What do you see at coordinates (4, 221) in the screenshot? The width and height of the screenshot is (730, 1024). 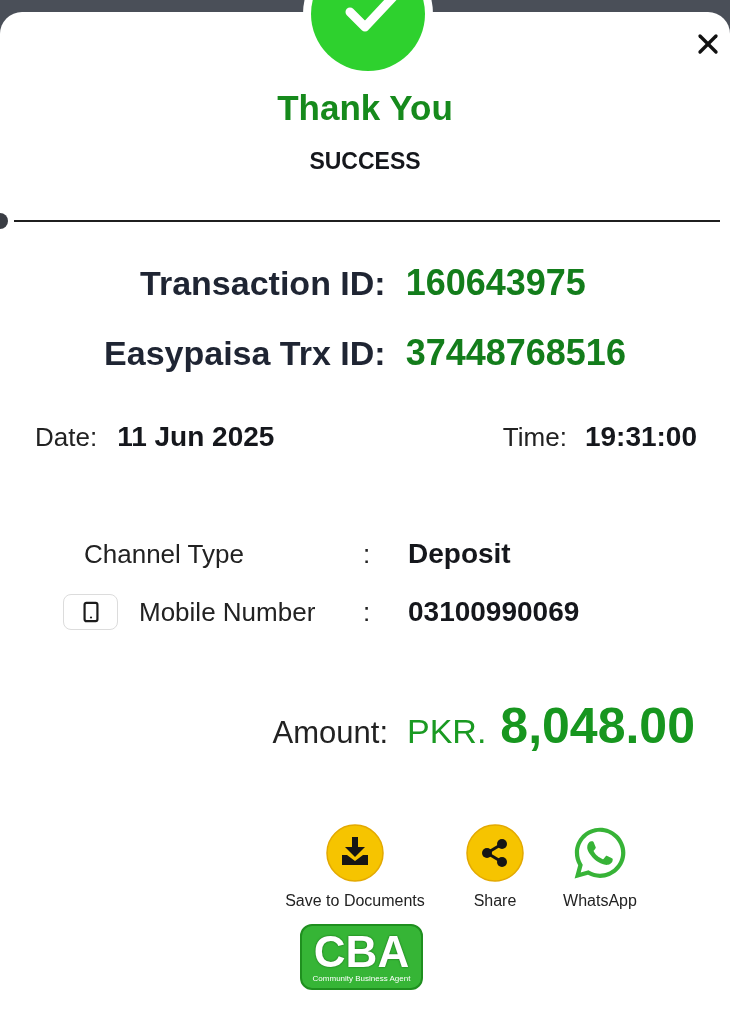 I see `notch-icon` at bounding box center [4, 221].